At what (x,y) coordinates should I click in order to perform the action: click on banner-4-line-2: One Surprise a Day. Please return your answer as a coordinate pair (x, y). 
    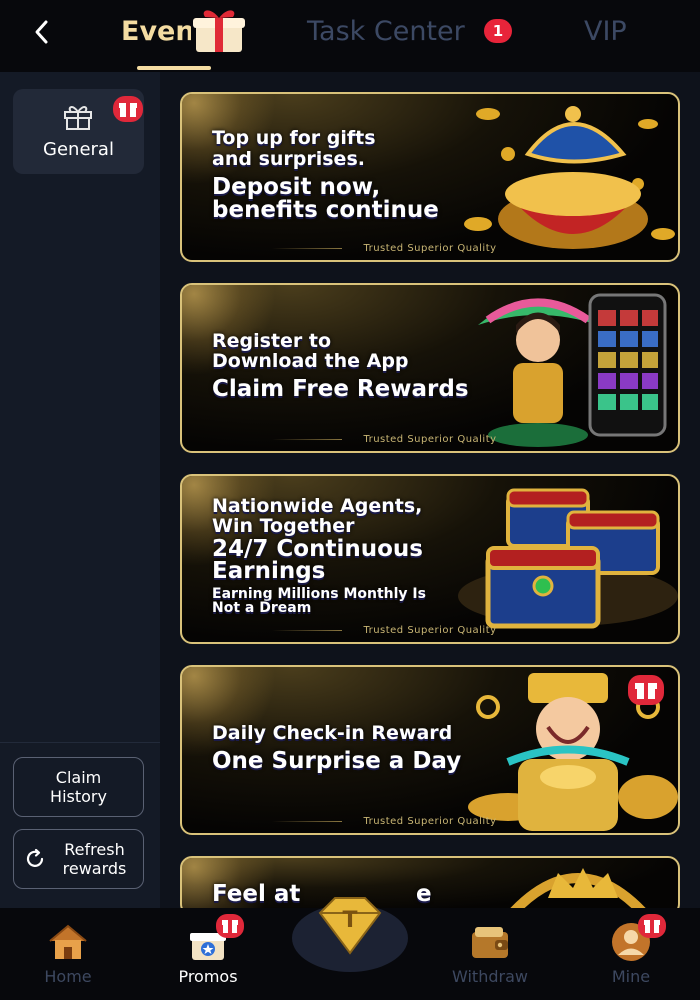
    Looking at the image, I should click on (337, 761).